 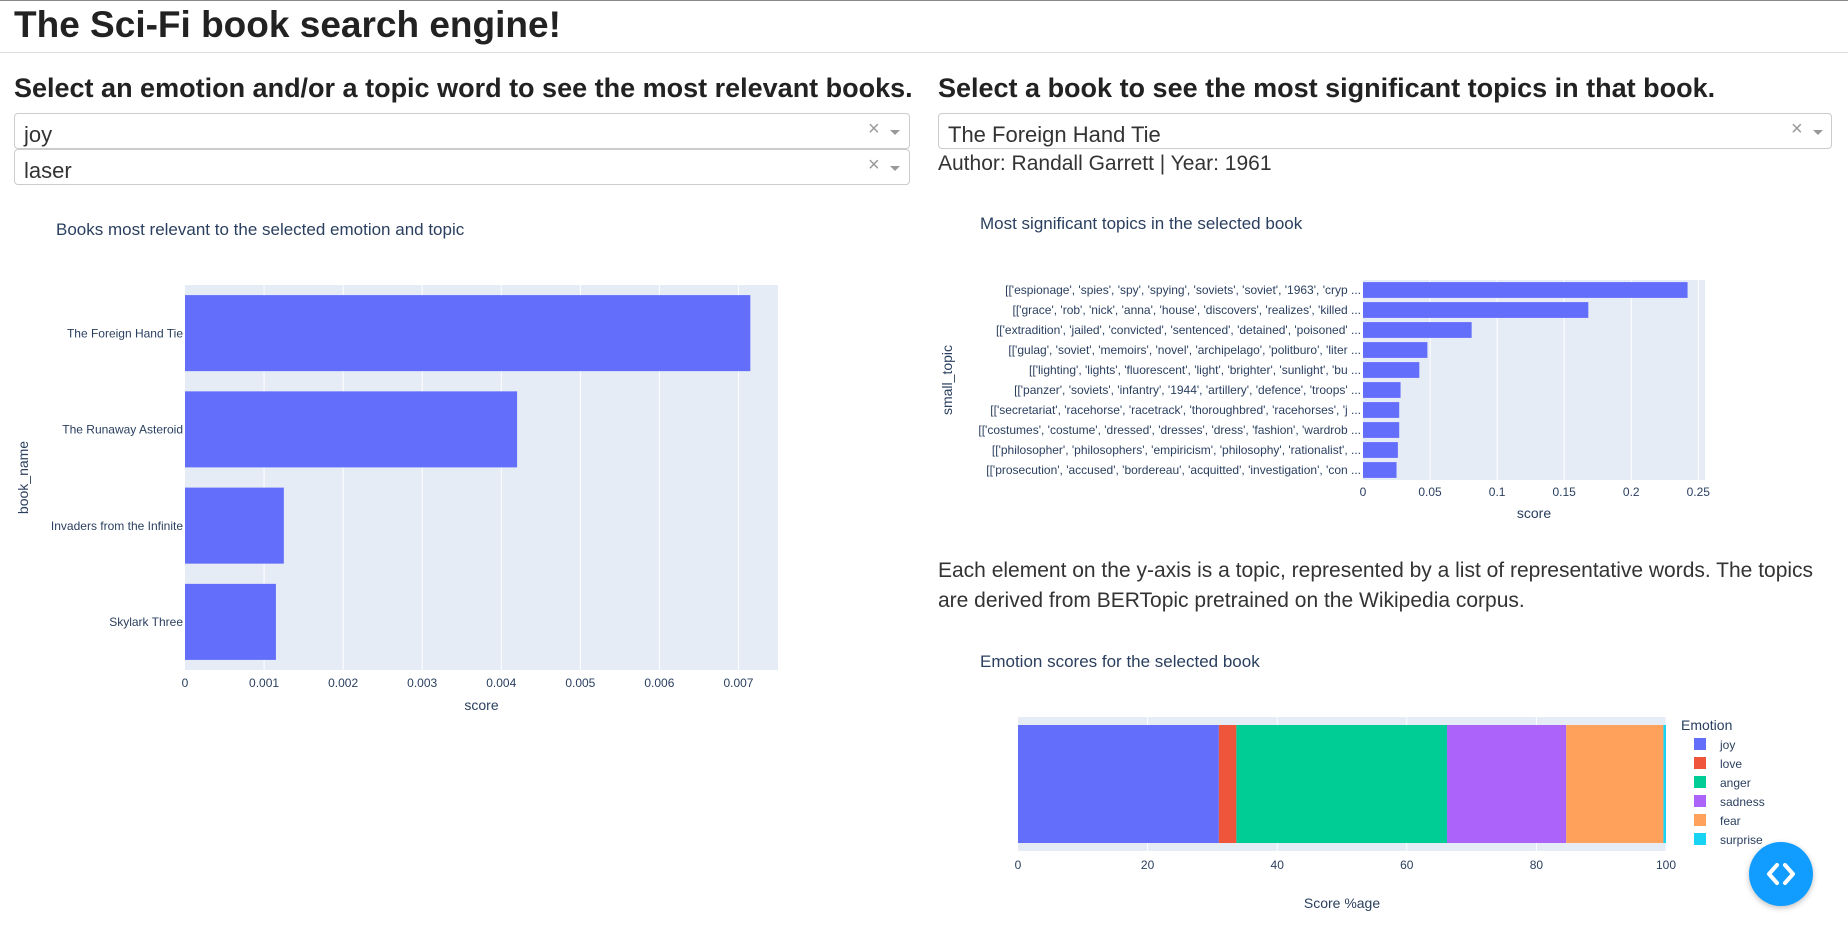 I want to click on emotion-dropdown-value: joy, so click(x=38, y=134).